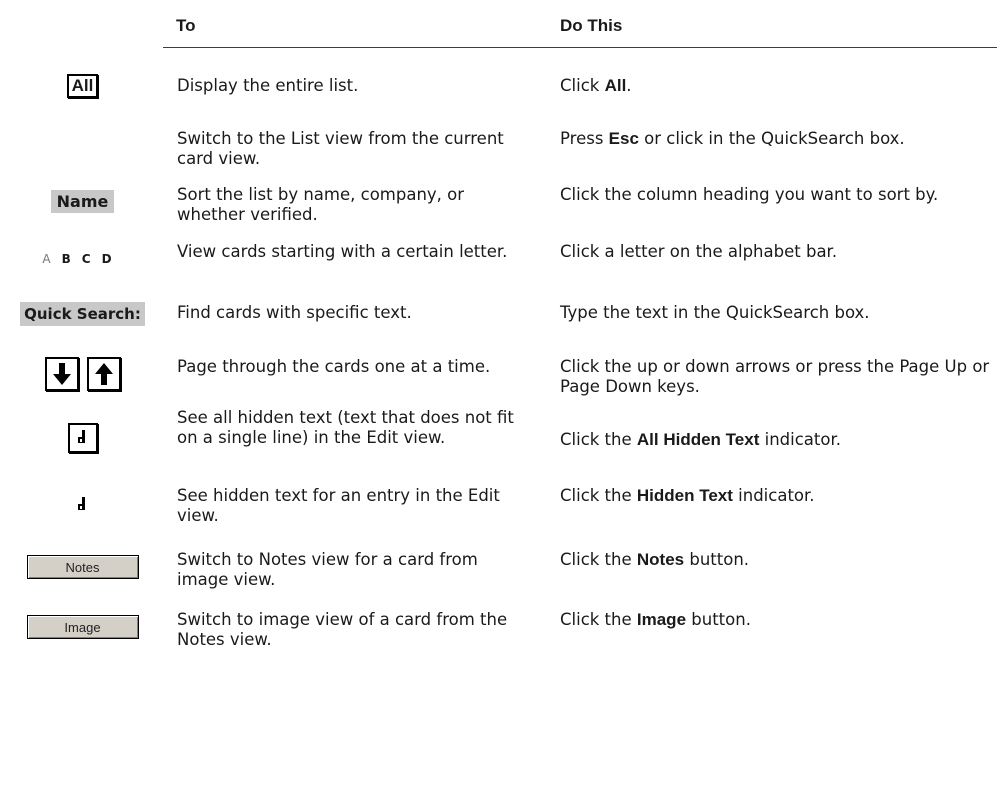 This screenshot has width=997, height=790. Describe the element at coordinates (591, 25) in the screenshot. I see `column-header-do-this: Do This` at that location.